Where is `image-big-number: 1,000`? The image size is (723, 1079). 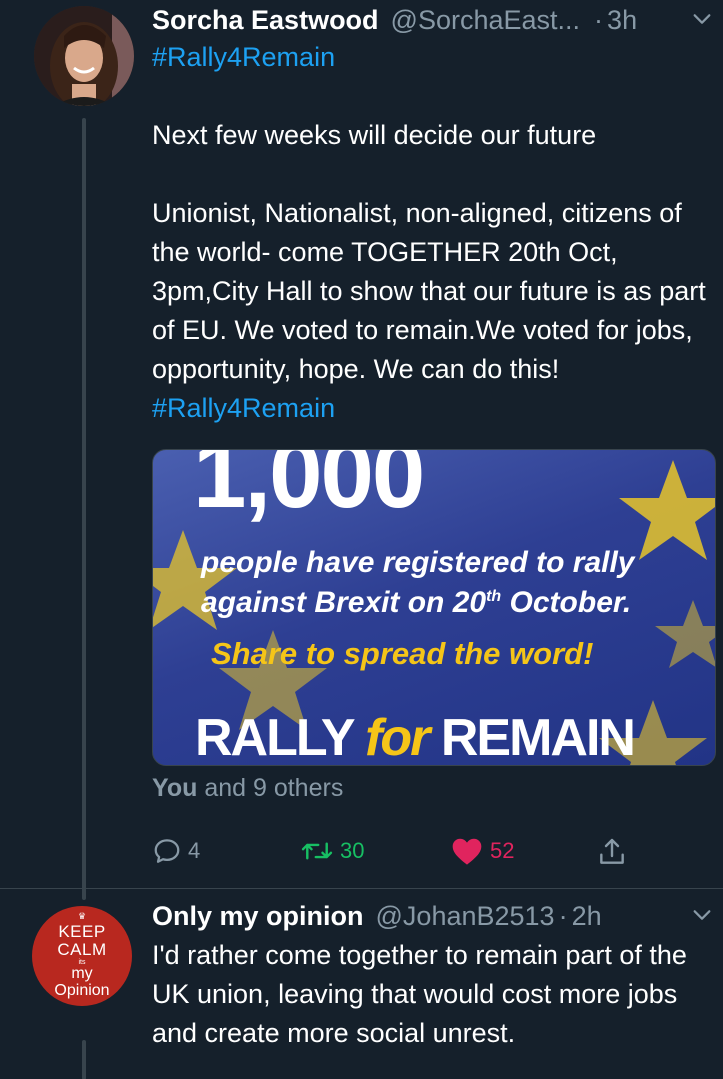
image-big-number: 1,000 is located at coordinates (309, 488).